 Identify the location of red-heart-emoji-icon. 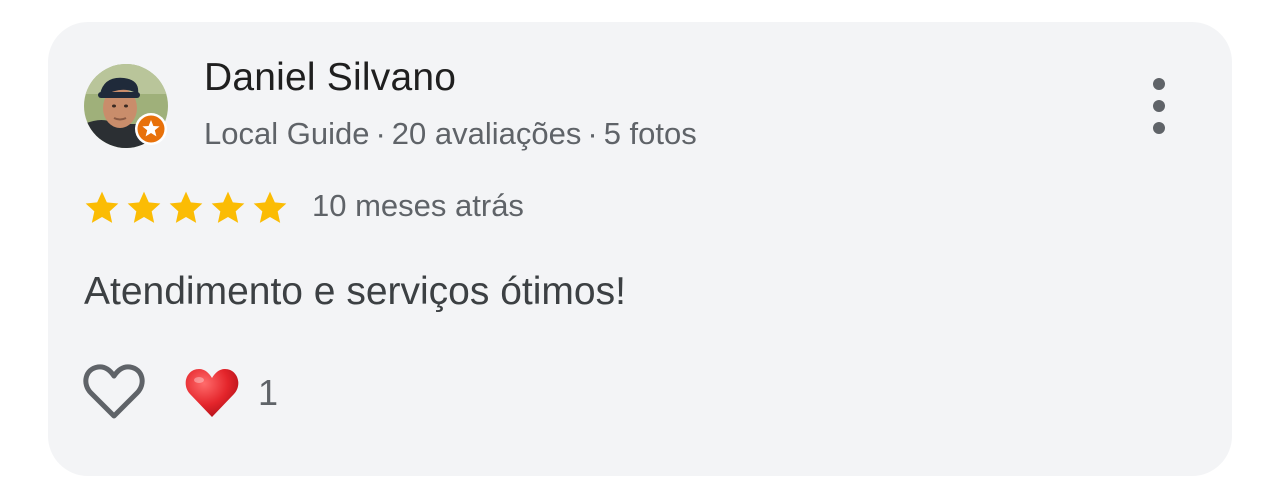
(212, 393).